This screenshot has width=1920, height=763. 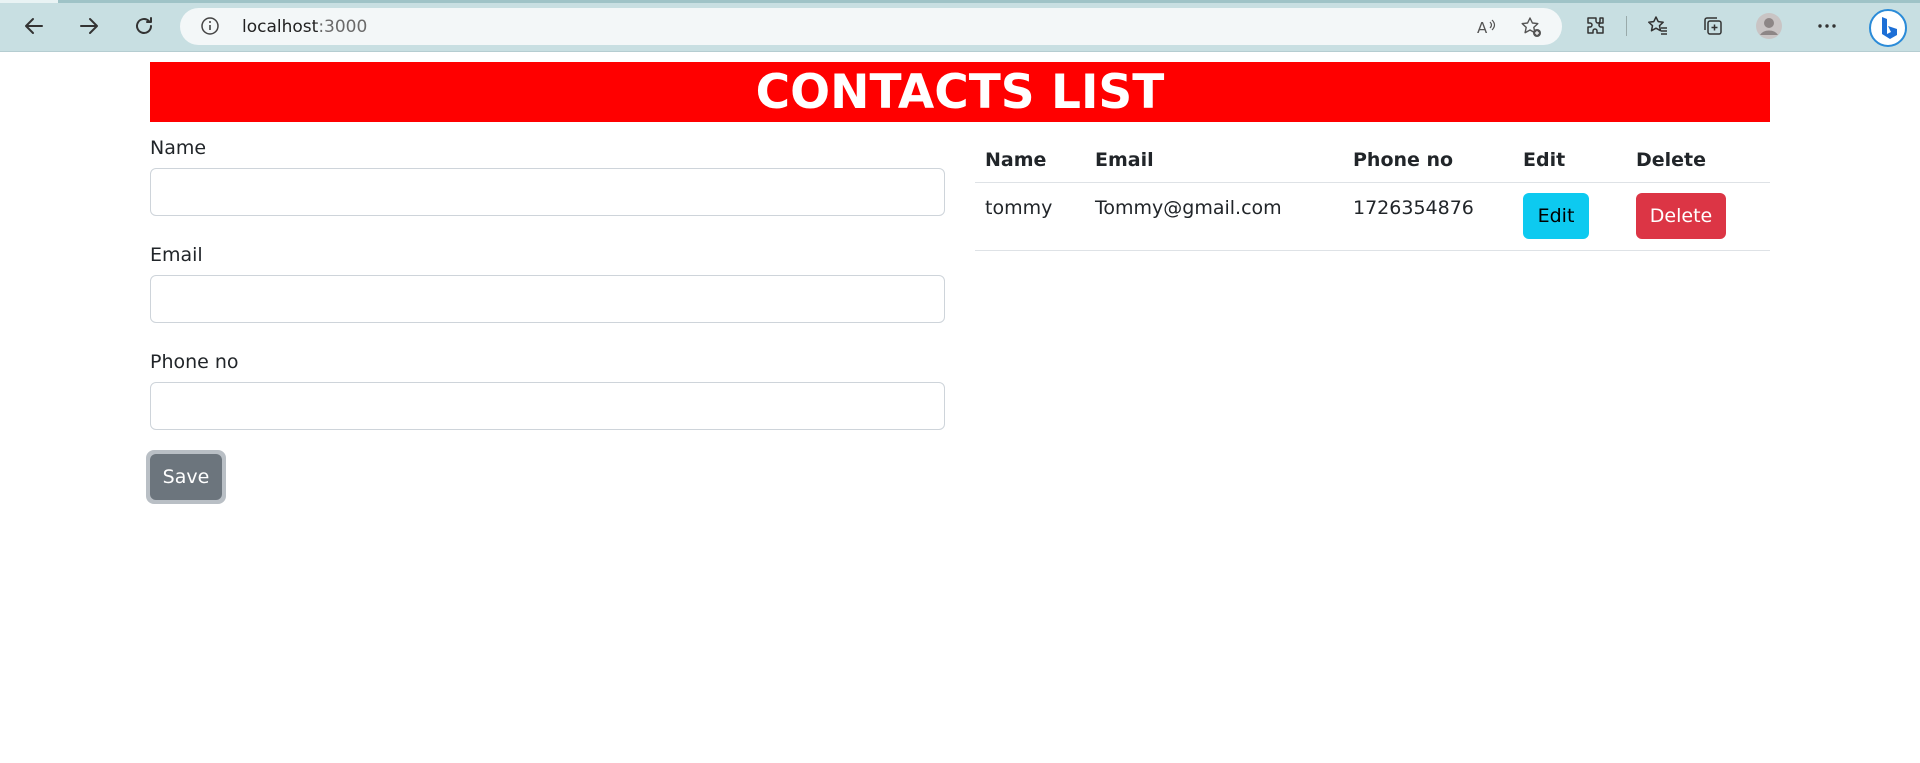 I want to click on page-title-banner: CONTACTS LIST, so click(x=960, y=92).